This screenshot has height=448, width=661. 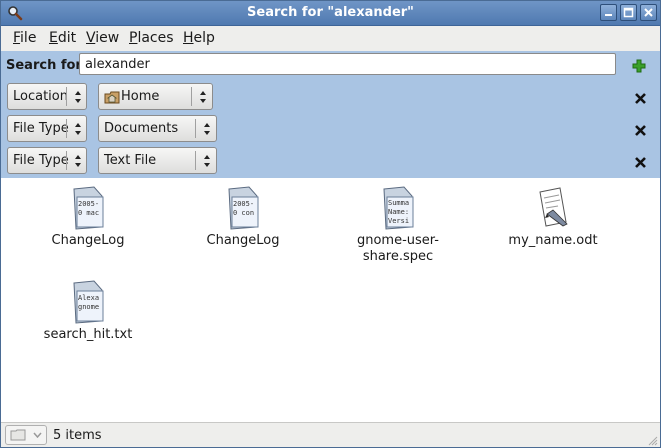 I want to click on filter-type-combo-filetype: File Type, so click(x=47, y=128).